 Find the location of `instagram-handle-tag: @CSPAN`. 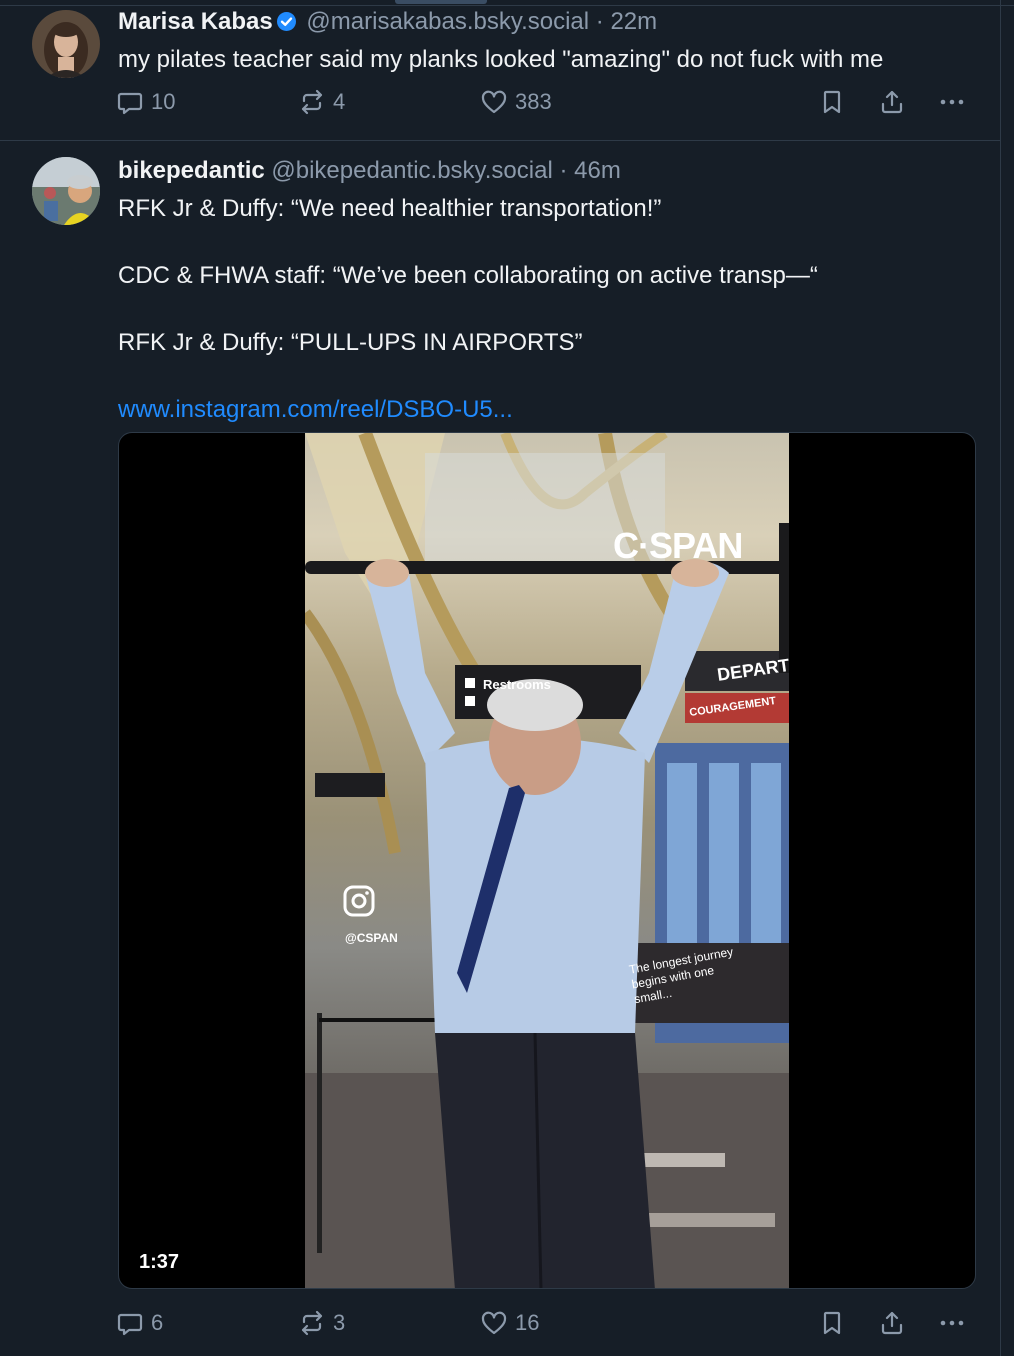

instagram-handle-tag: @CSPAN is located at coordinates (371, 938).